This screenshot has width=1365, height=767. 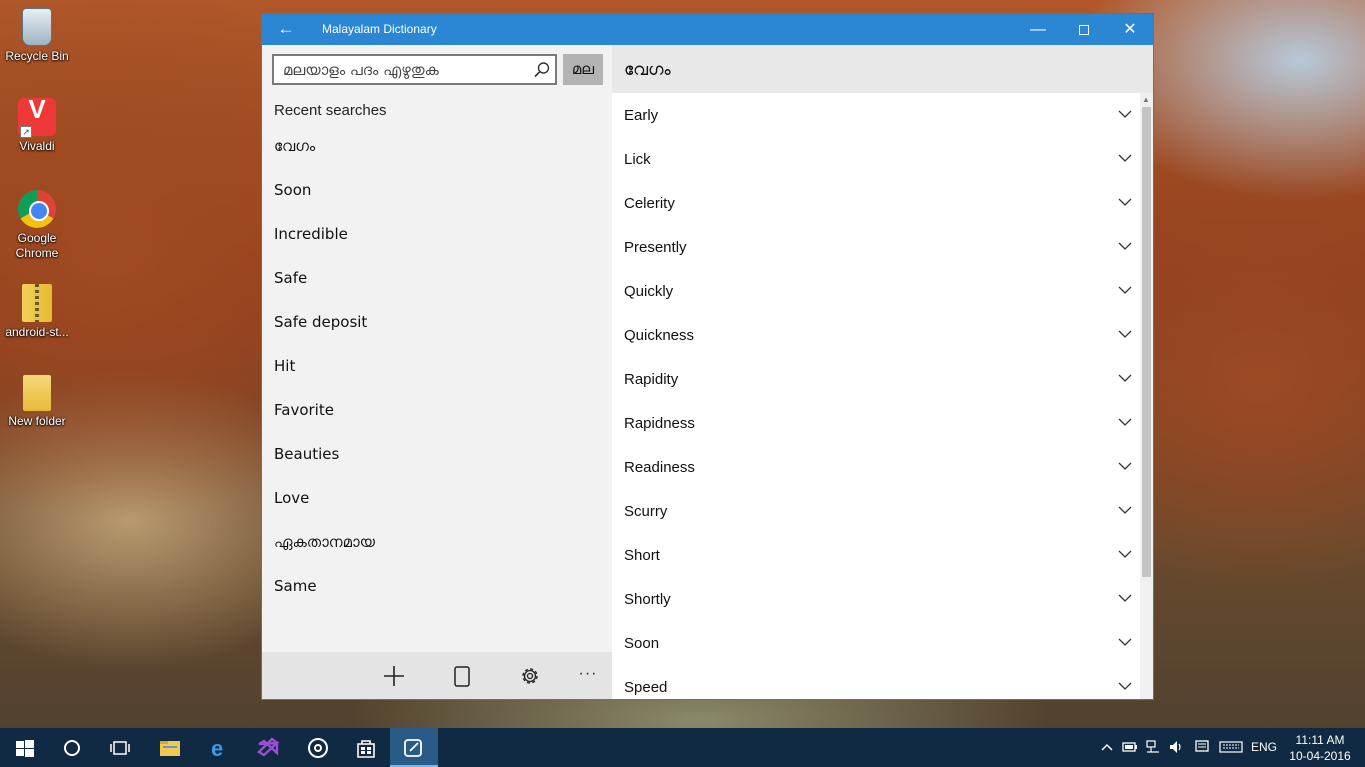 I want to click on touch-keyboard-icon, so click(x=1231, y=747).